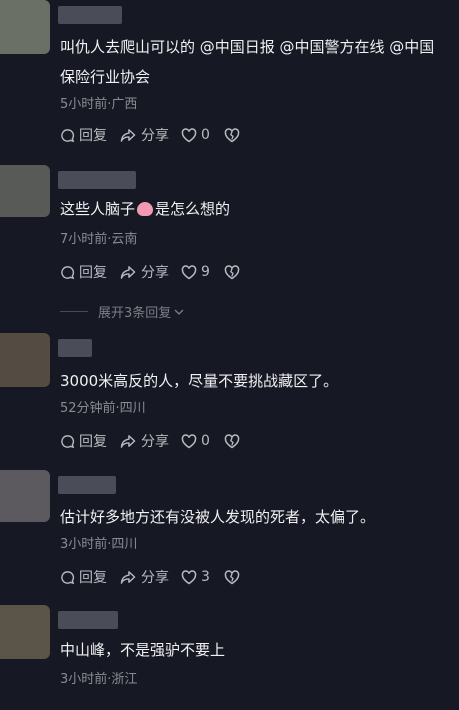  I want to click on comment-text-part: 是怎么想的, so click(193, 209).